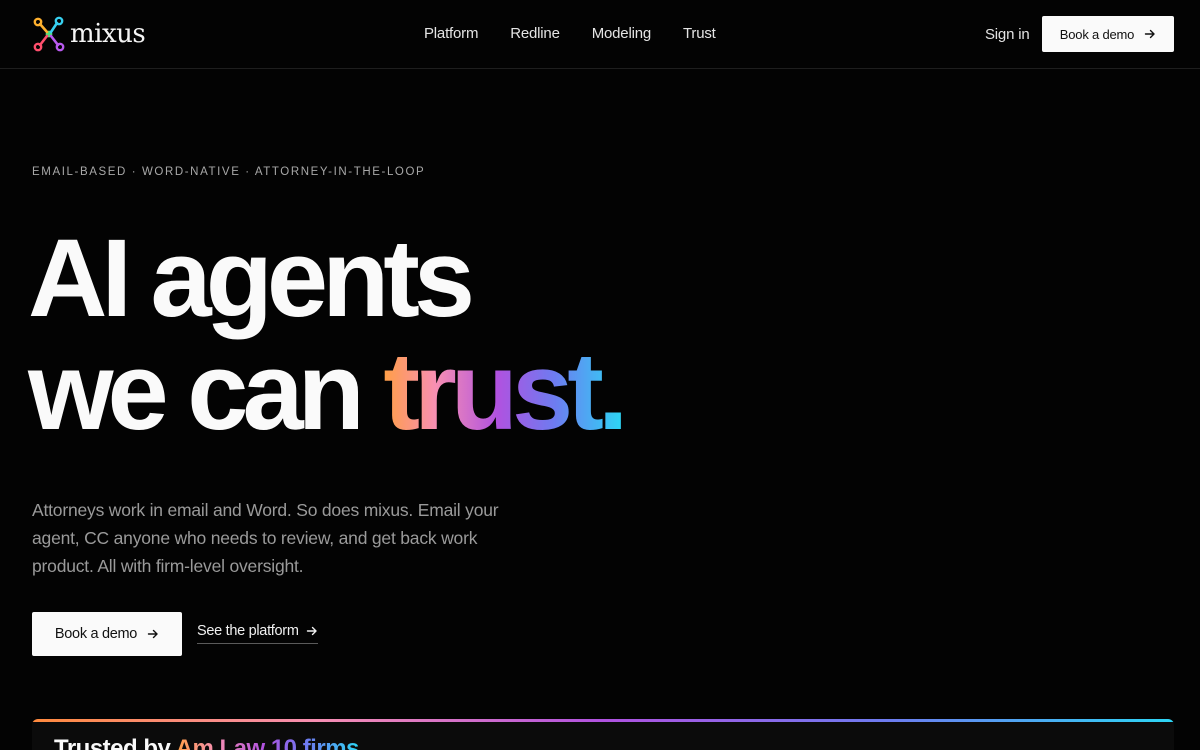  I want to click on nav-link-redline: Redline, so click(535, 33).